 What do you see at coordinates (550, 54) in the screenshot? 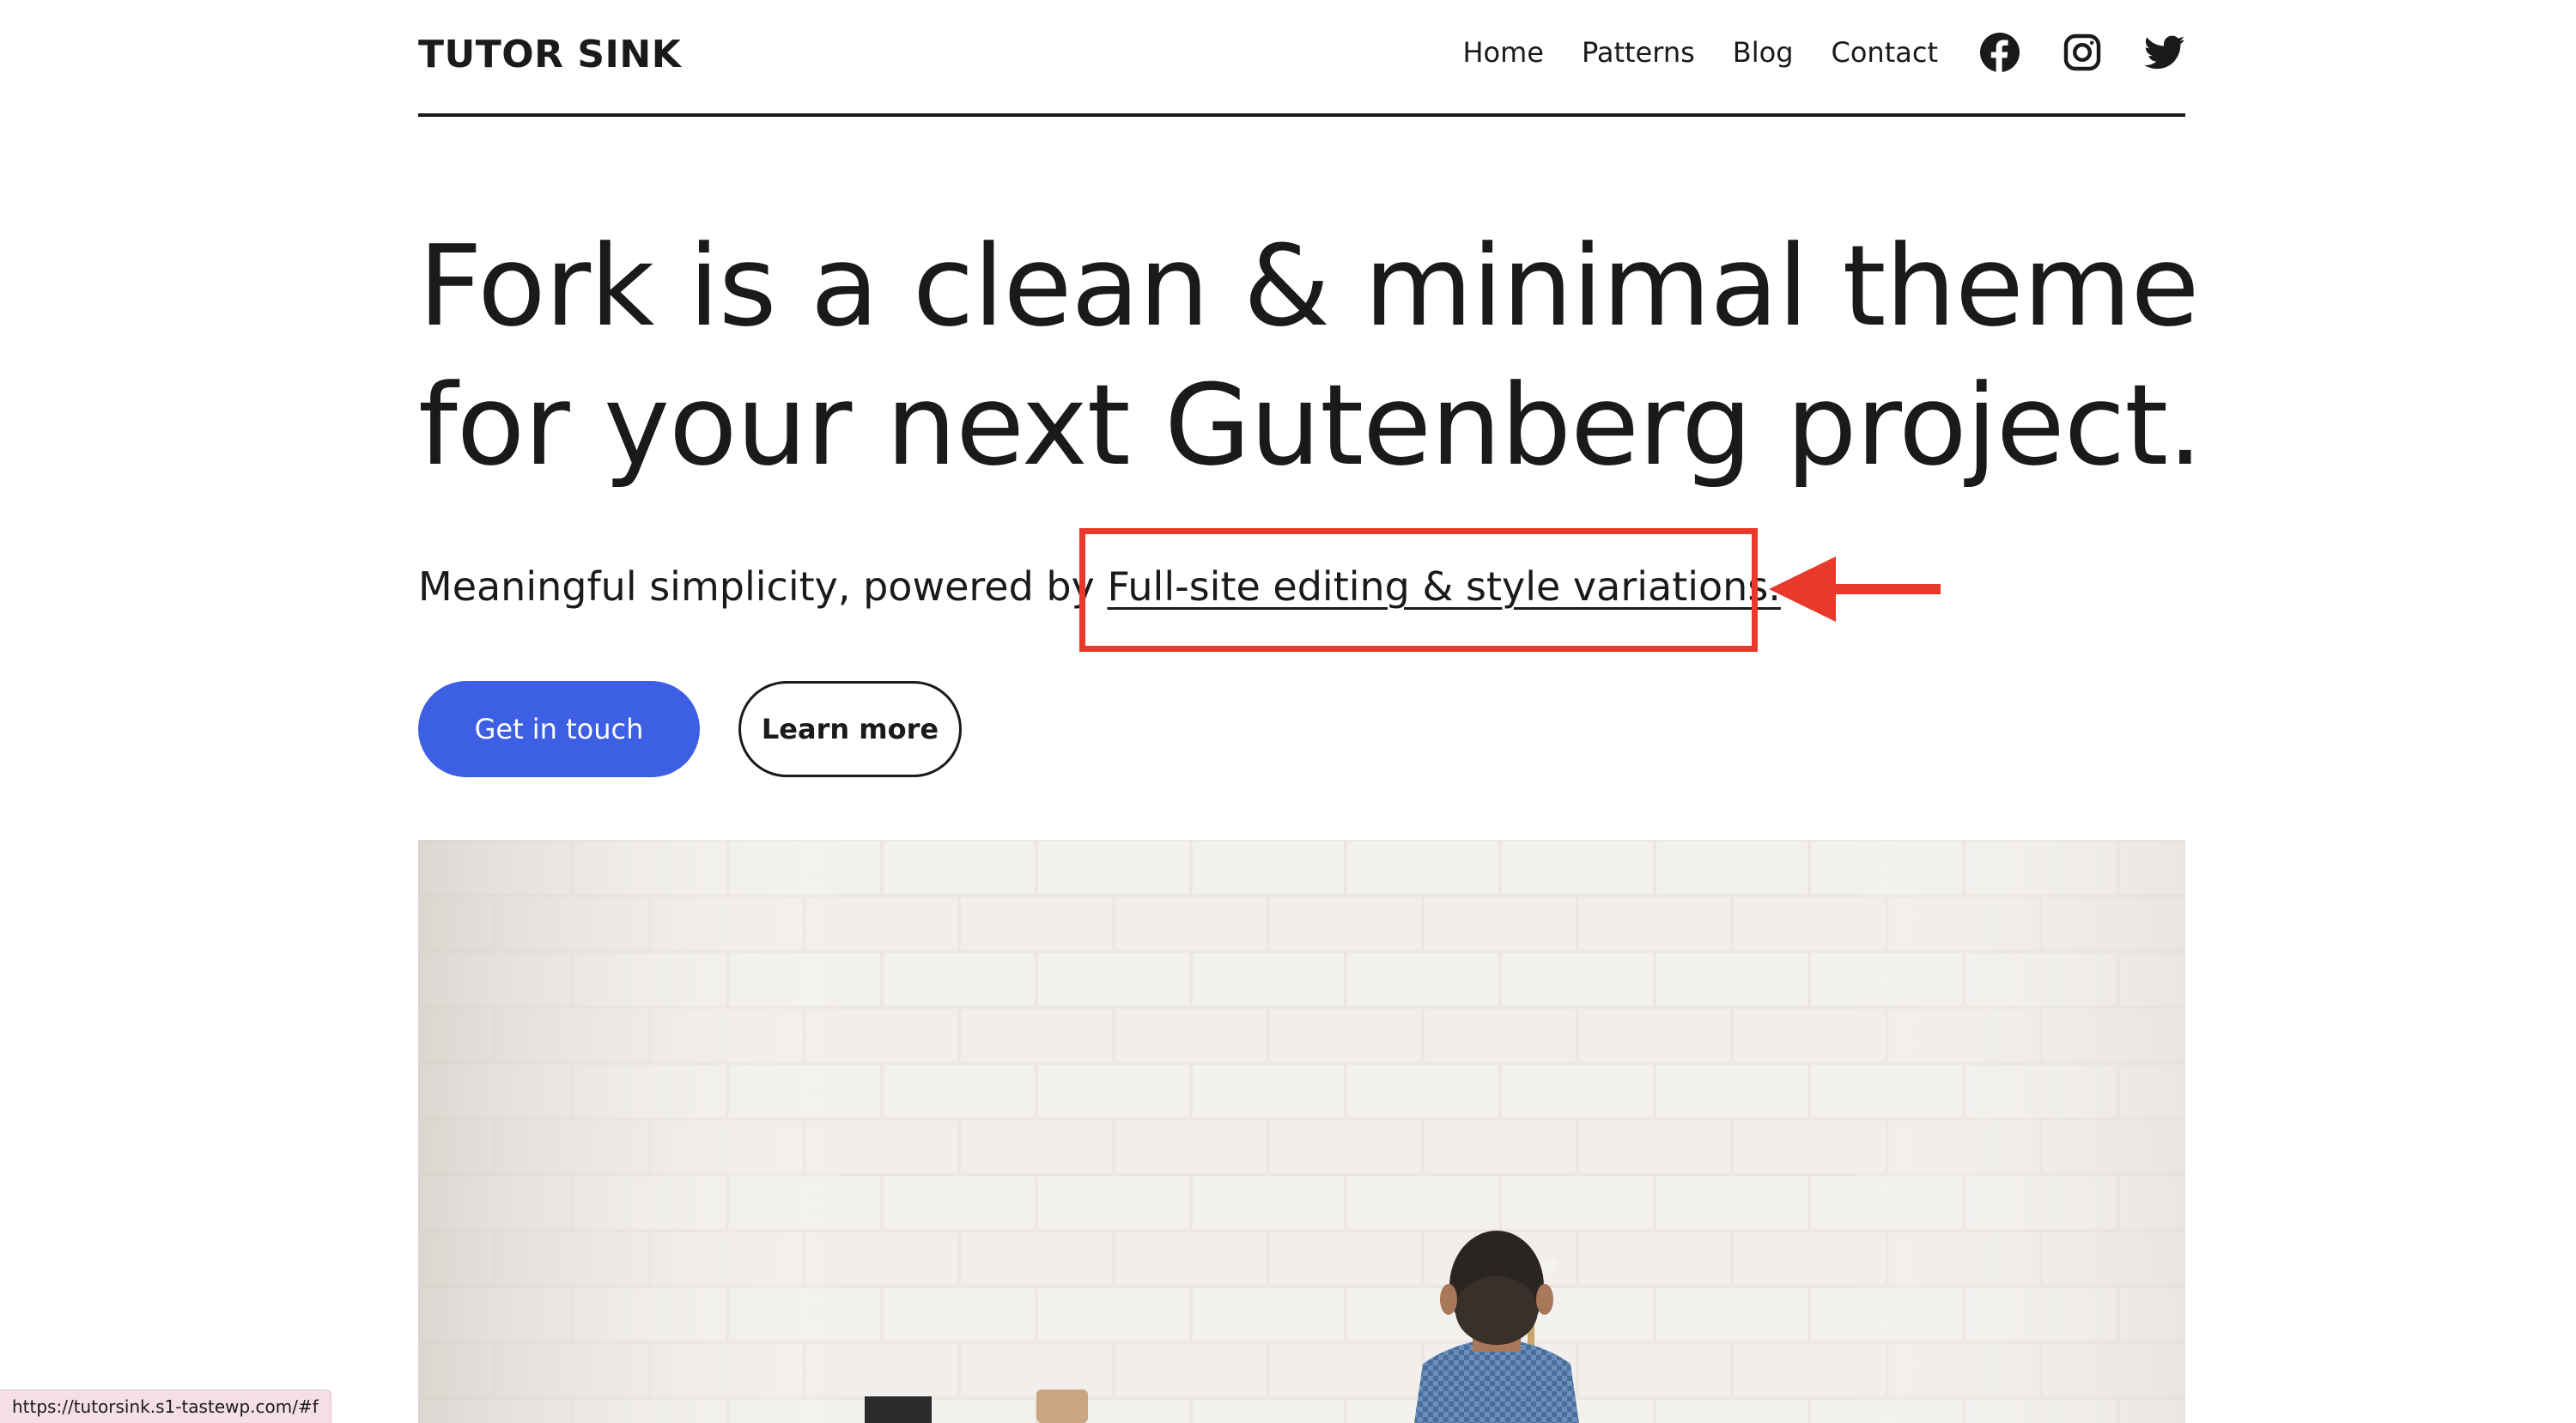
I see `site-title: TUTOR SINK` at bounding box center [550, 54].